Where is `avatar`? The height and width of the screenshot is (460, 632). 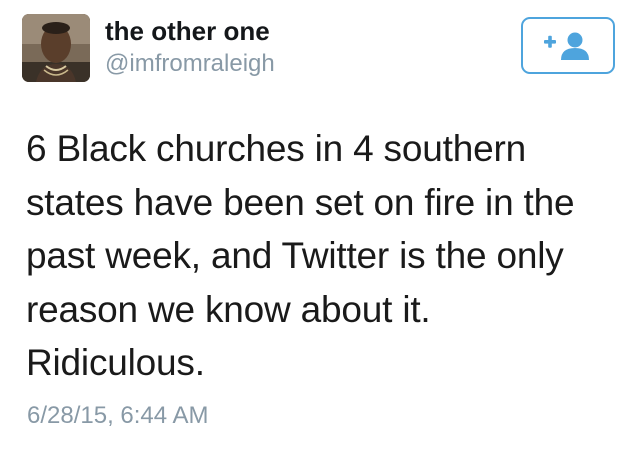
avatar is located at coordinates (56, 48).